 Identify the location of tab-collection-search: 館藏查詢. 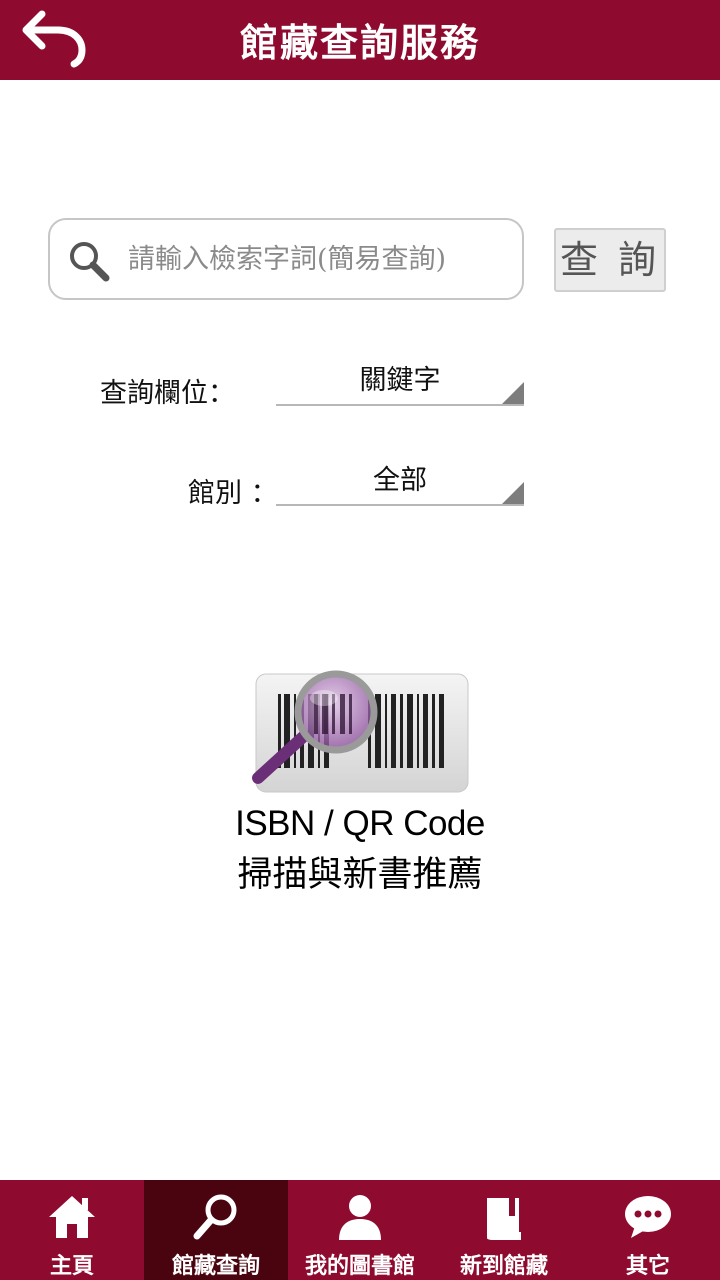
(216, 1230).